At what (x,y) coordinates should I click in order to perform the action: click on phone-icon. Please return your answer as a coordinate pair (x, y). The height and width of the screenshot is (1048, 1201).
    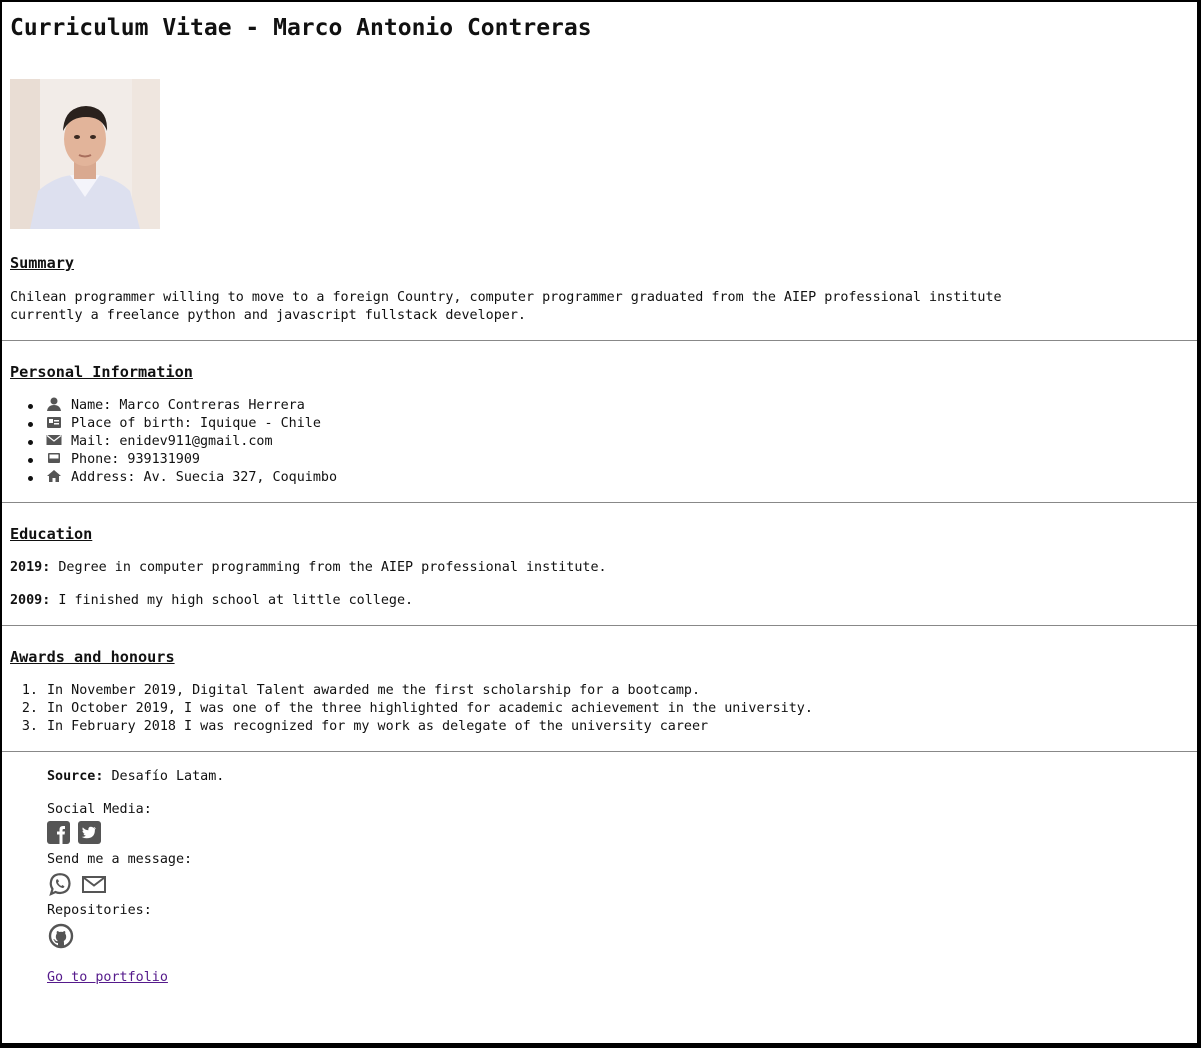
    Looking at the image, I should click on (54, 458).